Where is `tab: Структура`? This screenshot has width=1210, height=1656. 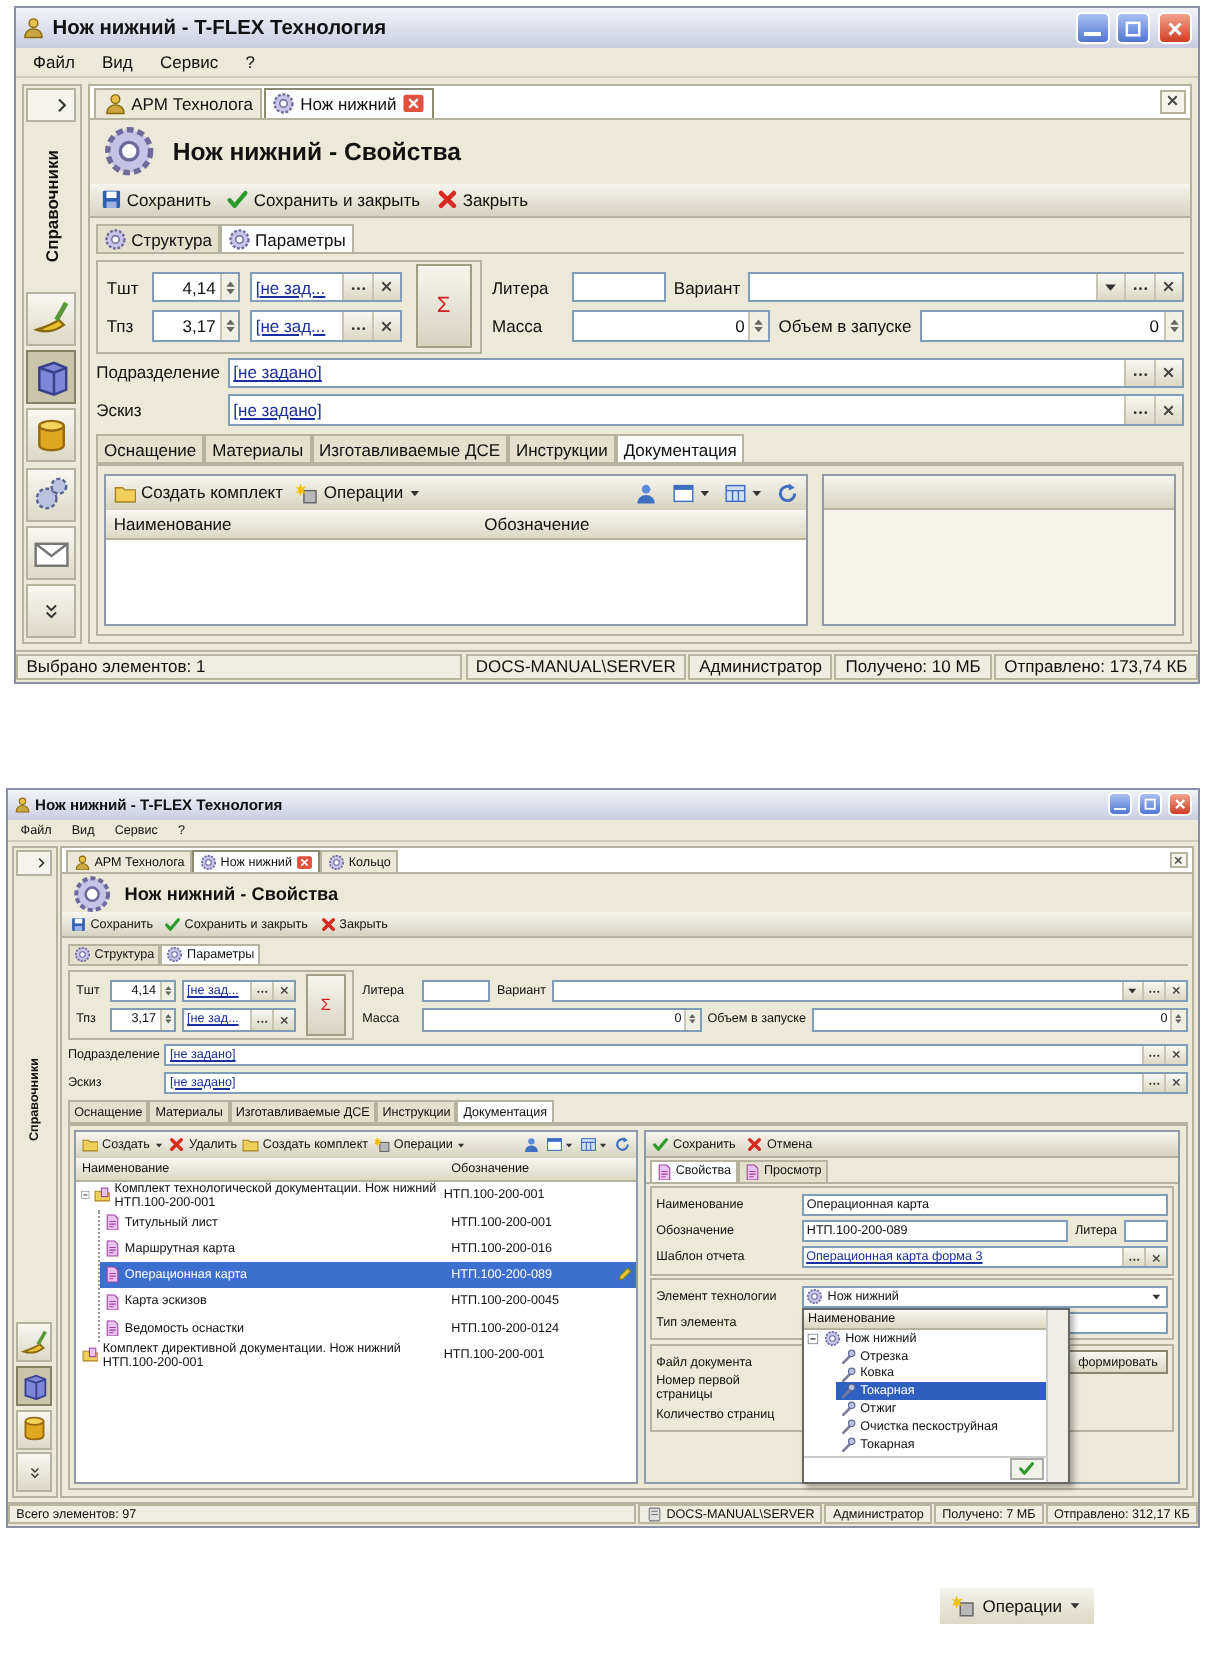 tab: Структура is located at coordinates (158, 238).